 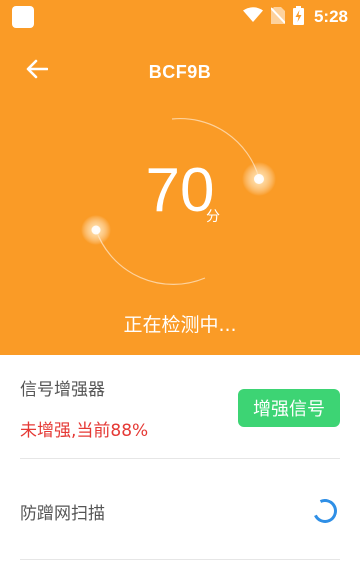 What do you see at coordinates (23, 17) in the screenshot?
I see `app-notification-icon` at bounding box center [23, 17].